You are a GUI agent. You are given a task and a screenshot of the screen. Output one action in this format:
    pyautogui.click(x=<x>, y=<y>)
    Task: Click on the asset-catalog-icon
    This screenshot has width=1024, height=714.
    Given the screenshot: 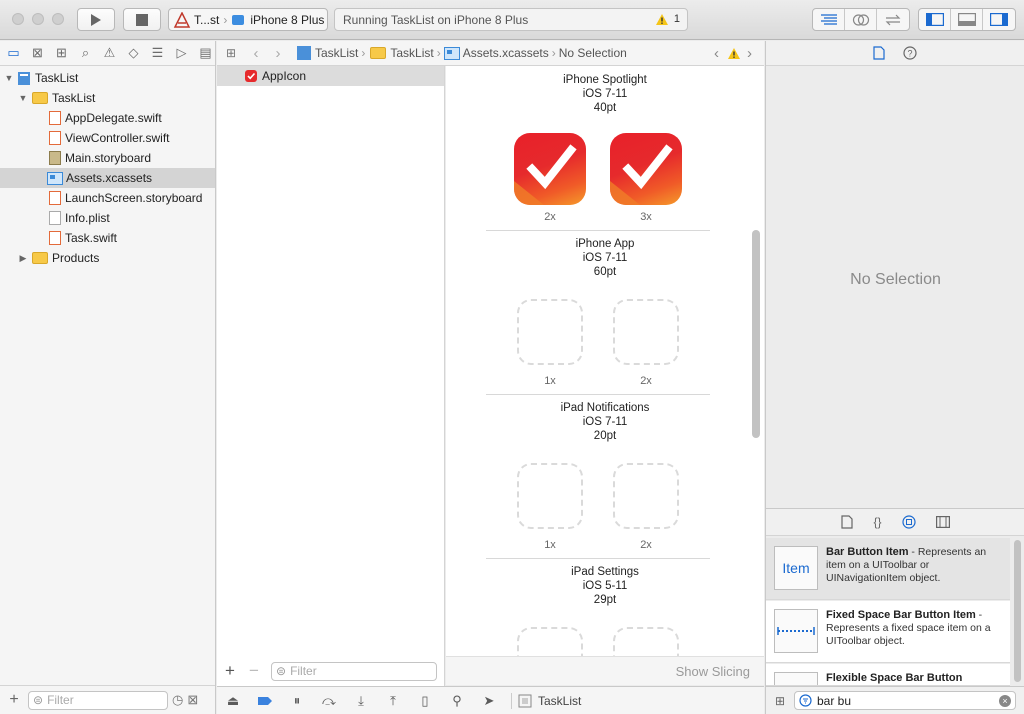 What is the action you would take?
    pyautogui.click(x=451, y=53)
    